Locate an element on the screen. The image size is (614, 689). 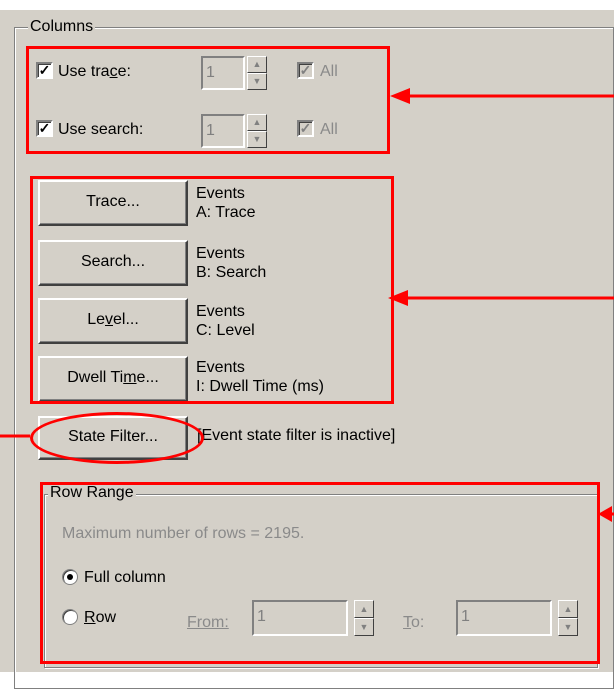
arrow-event-buttons-icon is located at coordinates (501, 298).